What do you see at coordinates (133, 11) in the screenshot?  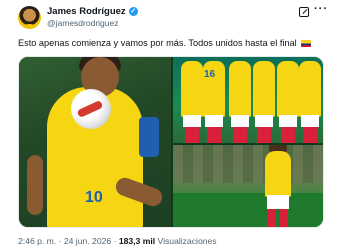 I see `verified-badge-icon: ✓` at bounding box center [133, 11].